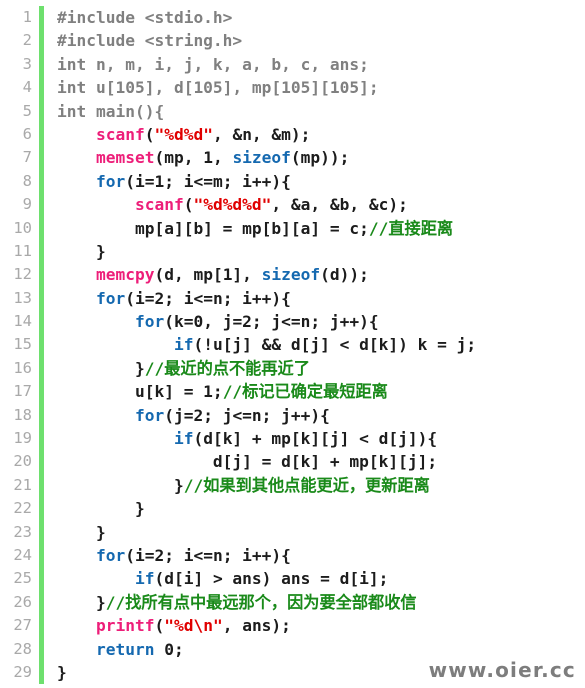  Describe the element at coordinates (22, 625) in the screenshot. I see `line-number: 27` at that location.